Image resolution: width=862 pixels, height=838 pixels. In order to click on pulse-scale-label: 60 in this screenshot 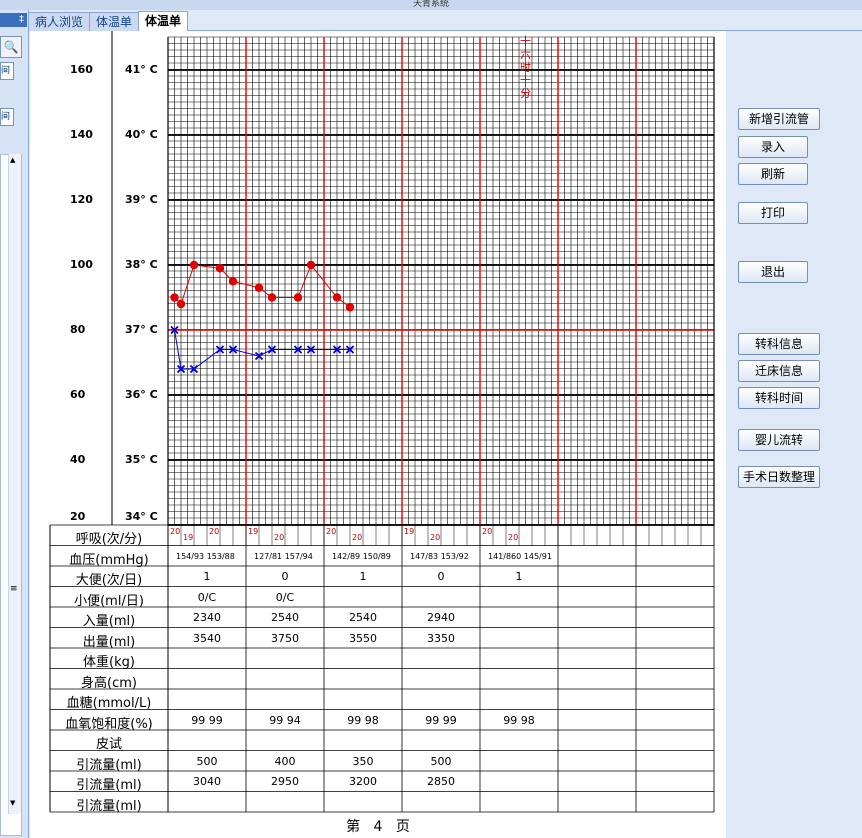, I will do `click(78, 394)`.